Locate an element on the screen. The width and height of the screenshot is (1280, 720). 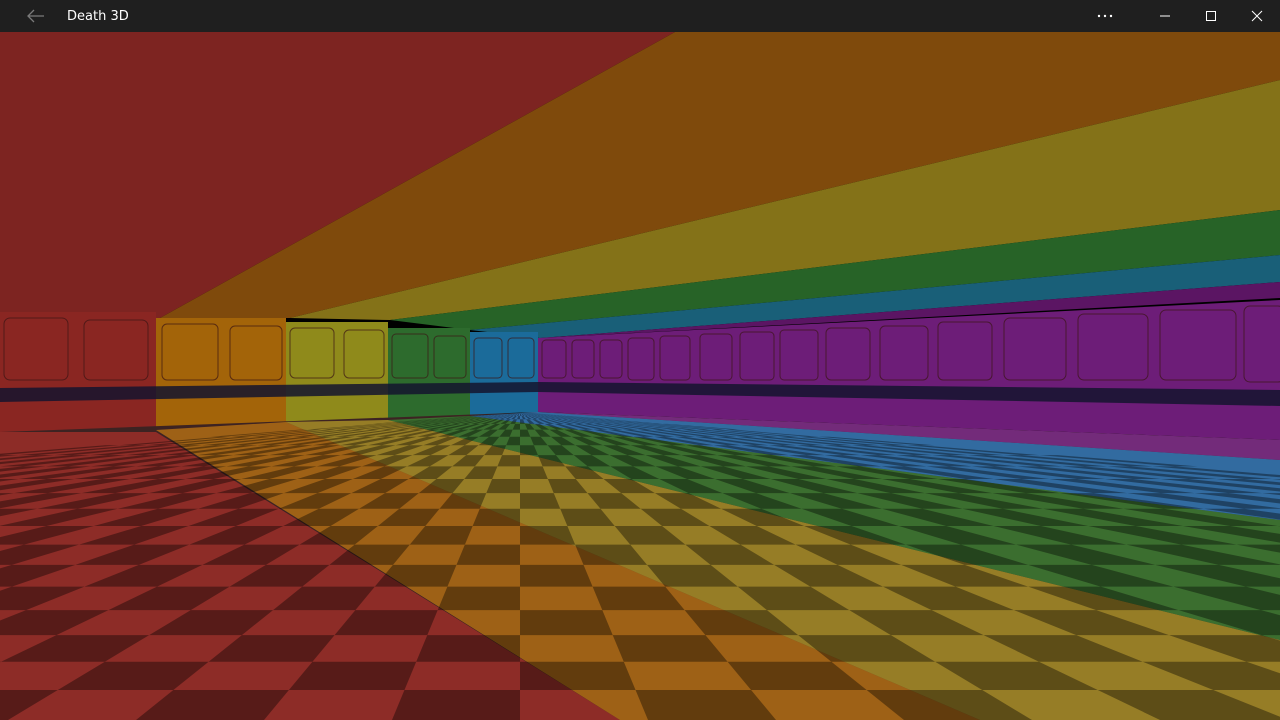
maximize-icon is located at coordinates (1211, 16).